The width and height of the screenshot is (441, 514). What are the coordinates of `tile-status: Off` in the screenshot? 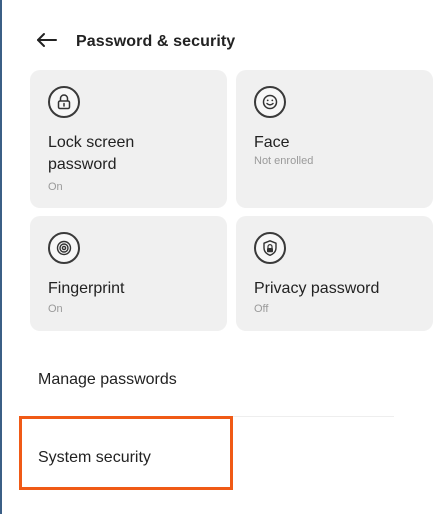 It's located at (261, 309).